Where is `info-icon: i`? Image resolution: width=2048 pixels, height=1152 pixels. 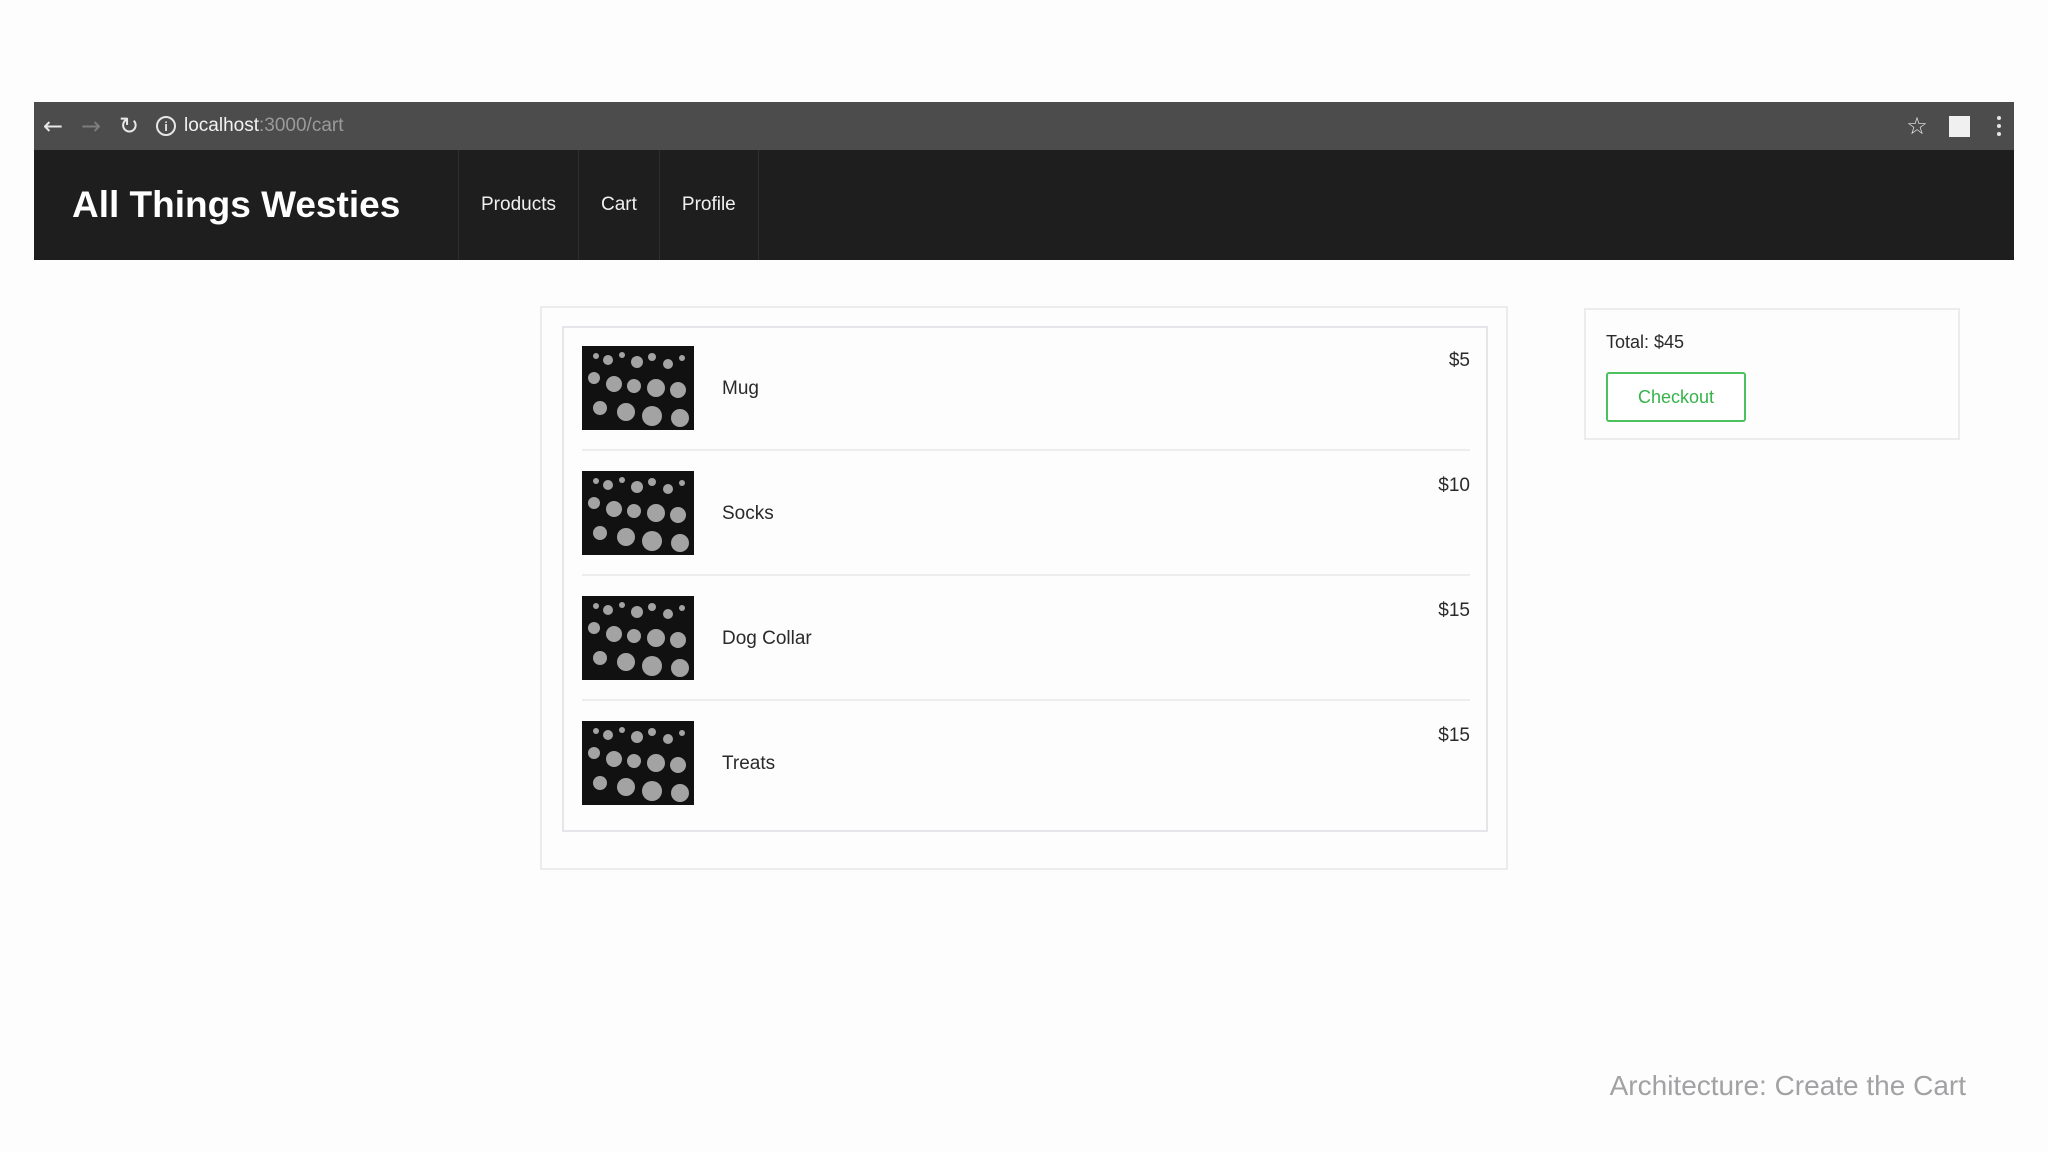 info-icon: i is located at coordinates (166, 126).